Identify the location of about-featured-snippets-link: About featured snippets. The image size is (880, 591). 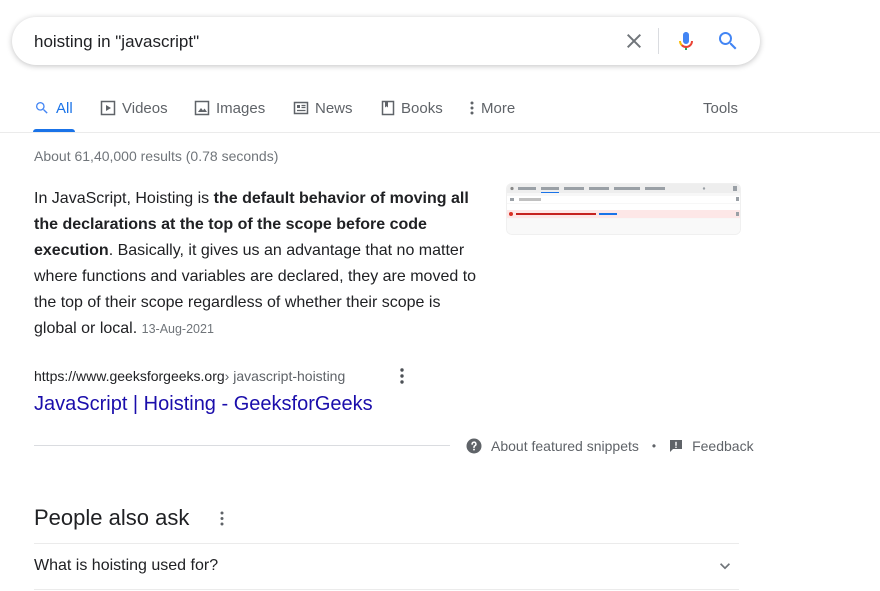
(552, 446).